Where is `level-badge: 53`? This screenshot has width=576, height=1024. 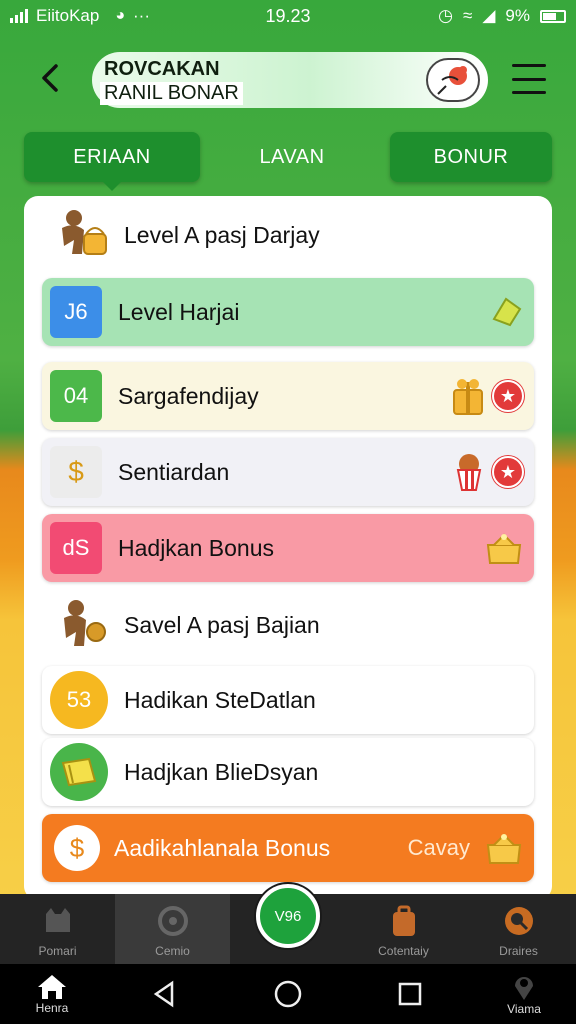 level-badge: 53 is located at coordinates (79, 700).